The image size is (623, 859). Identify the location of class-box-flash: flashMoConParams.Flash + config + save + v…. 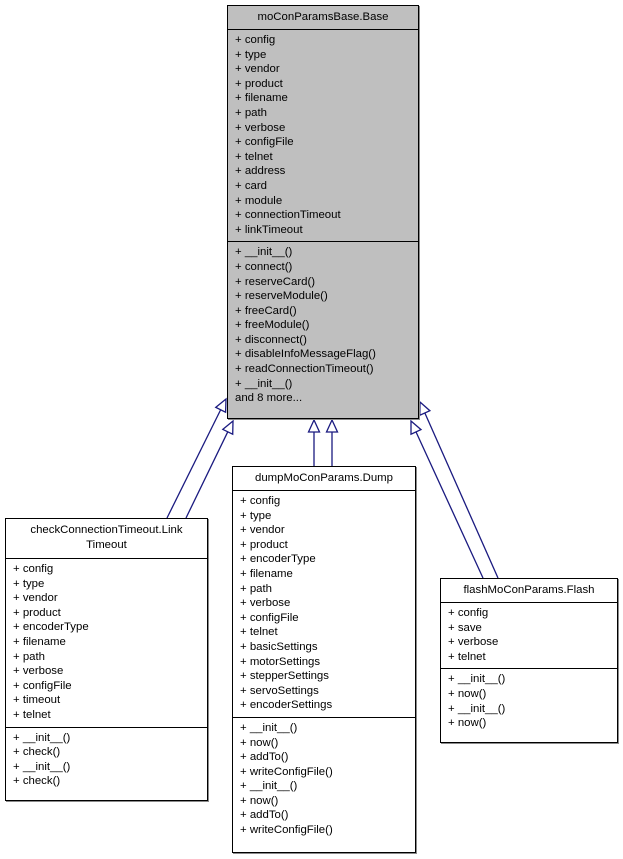
(529, 660).